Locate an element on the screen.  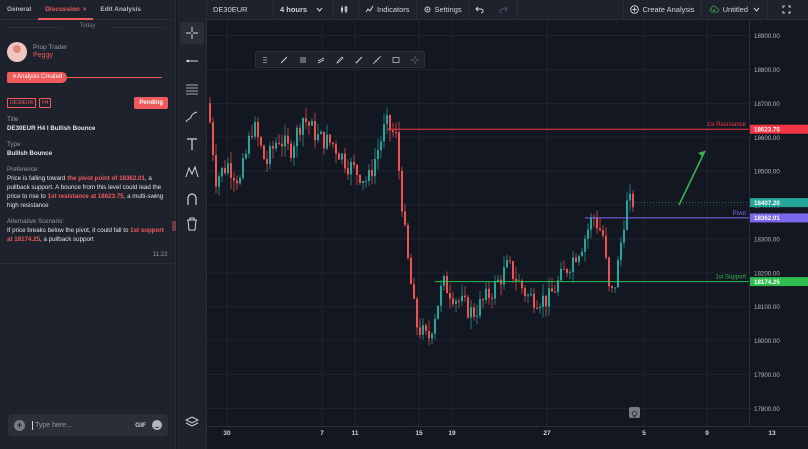
crosshair-icon is located at coordinates (192, 33).